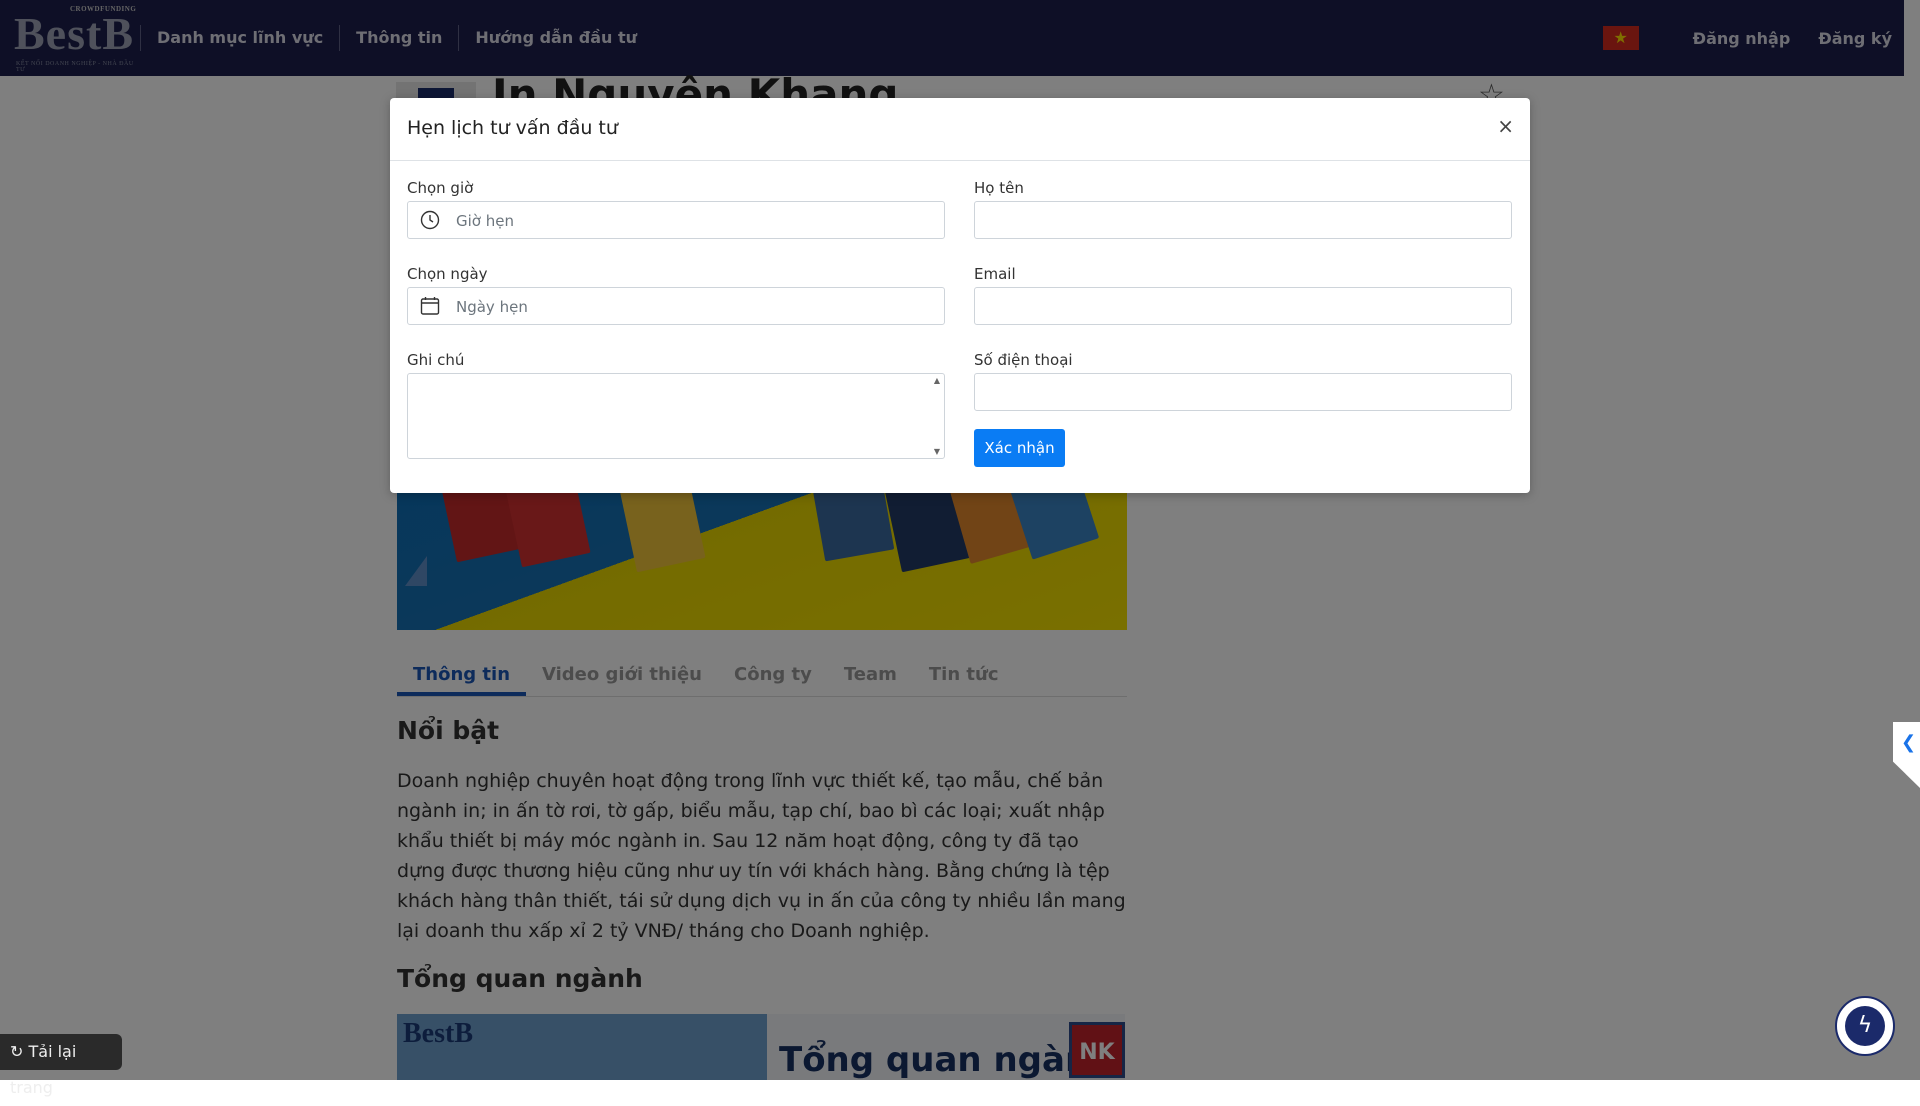  What do you see at coordinates (676, 220) in the screenshot?
I see `time-input: Giờ hẹn` at bounding box center [676, 220].